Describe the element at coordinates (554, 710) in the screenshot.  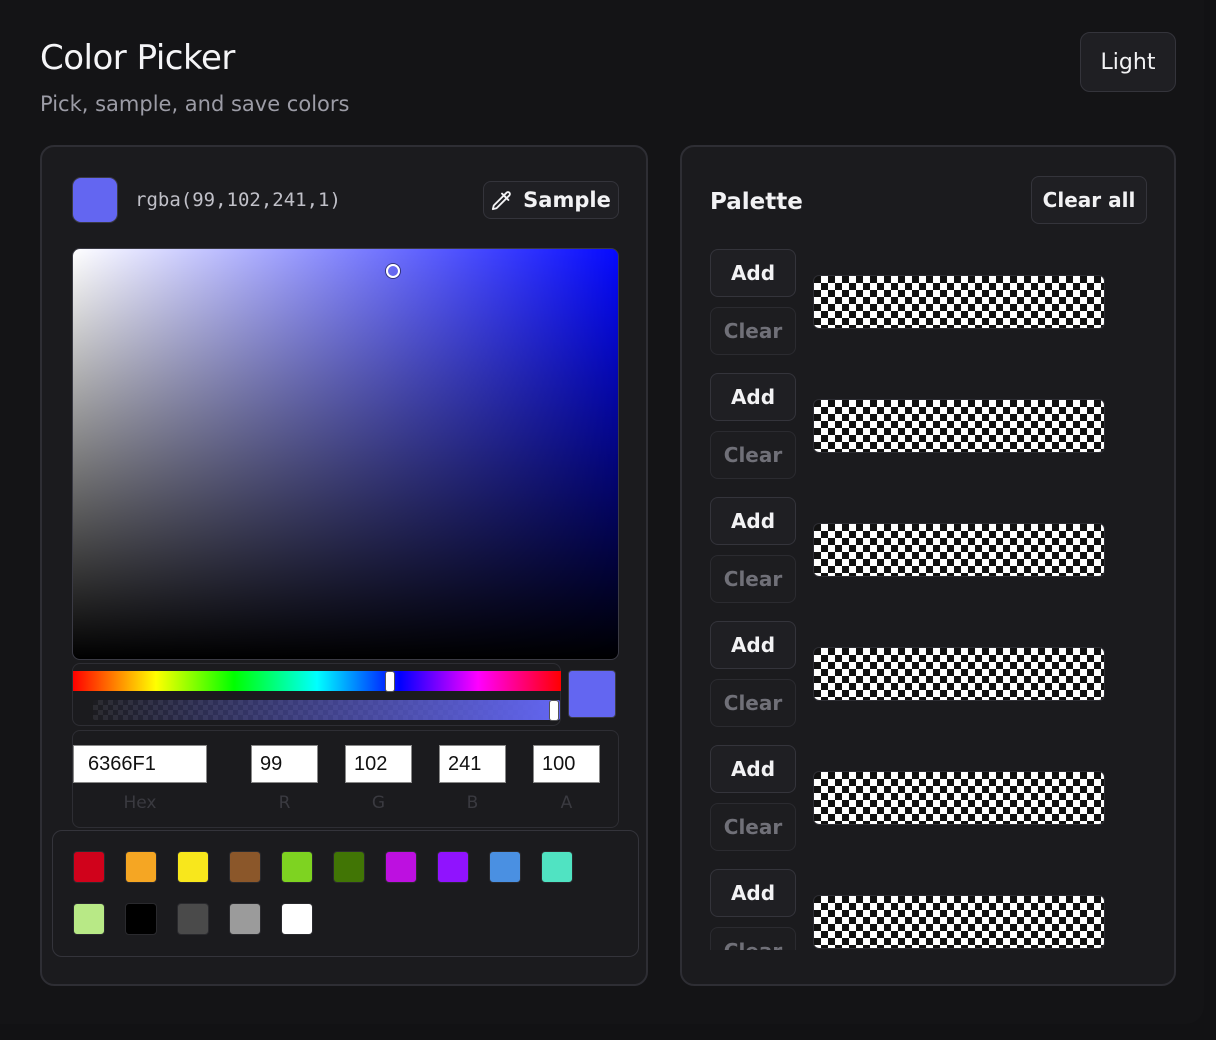
I see `alpha-slider-handle` at that location.